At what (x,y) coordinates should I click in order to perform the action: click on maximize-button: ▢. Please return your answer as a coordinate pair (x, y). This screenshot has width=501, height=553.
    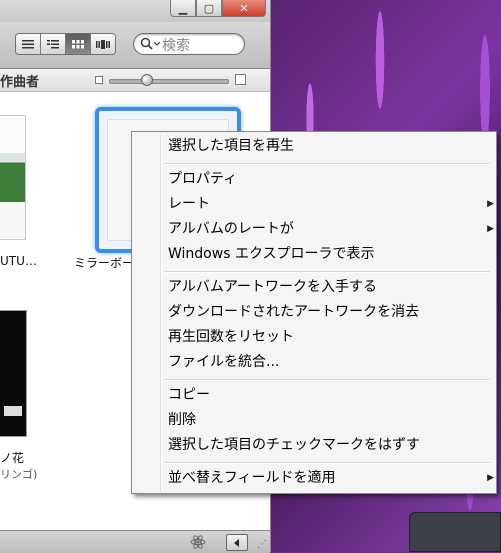
    Looking at the image, I should click on (209, 8).